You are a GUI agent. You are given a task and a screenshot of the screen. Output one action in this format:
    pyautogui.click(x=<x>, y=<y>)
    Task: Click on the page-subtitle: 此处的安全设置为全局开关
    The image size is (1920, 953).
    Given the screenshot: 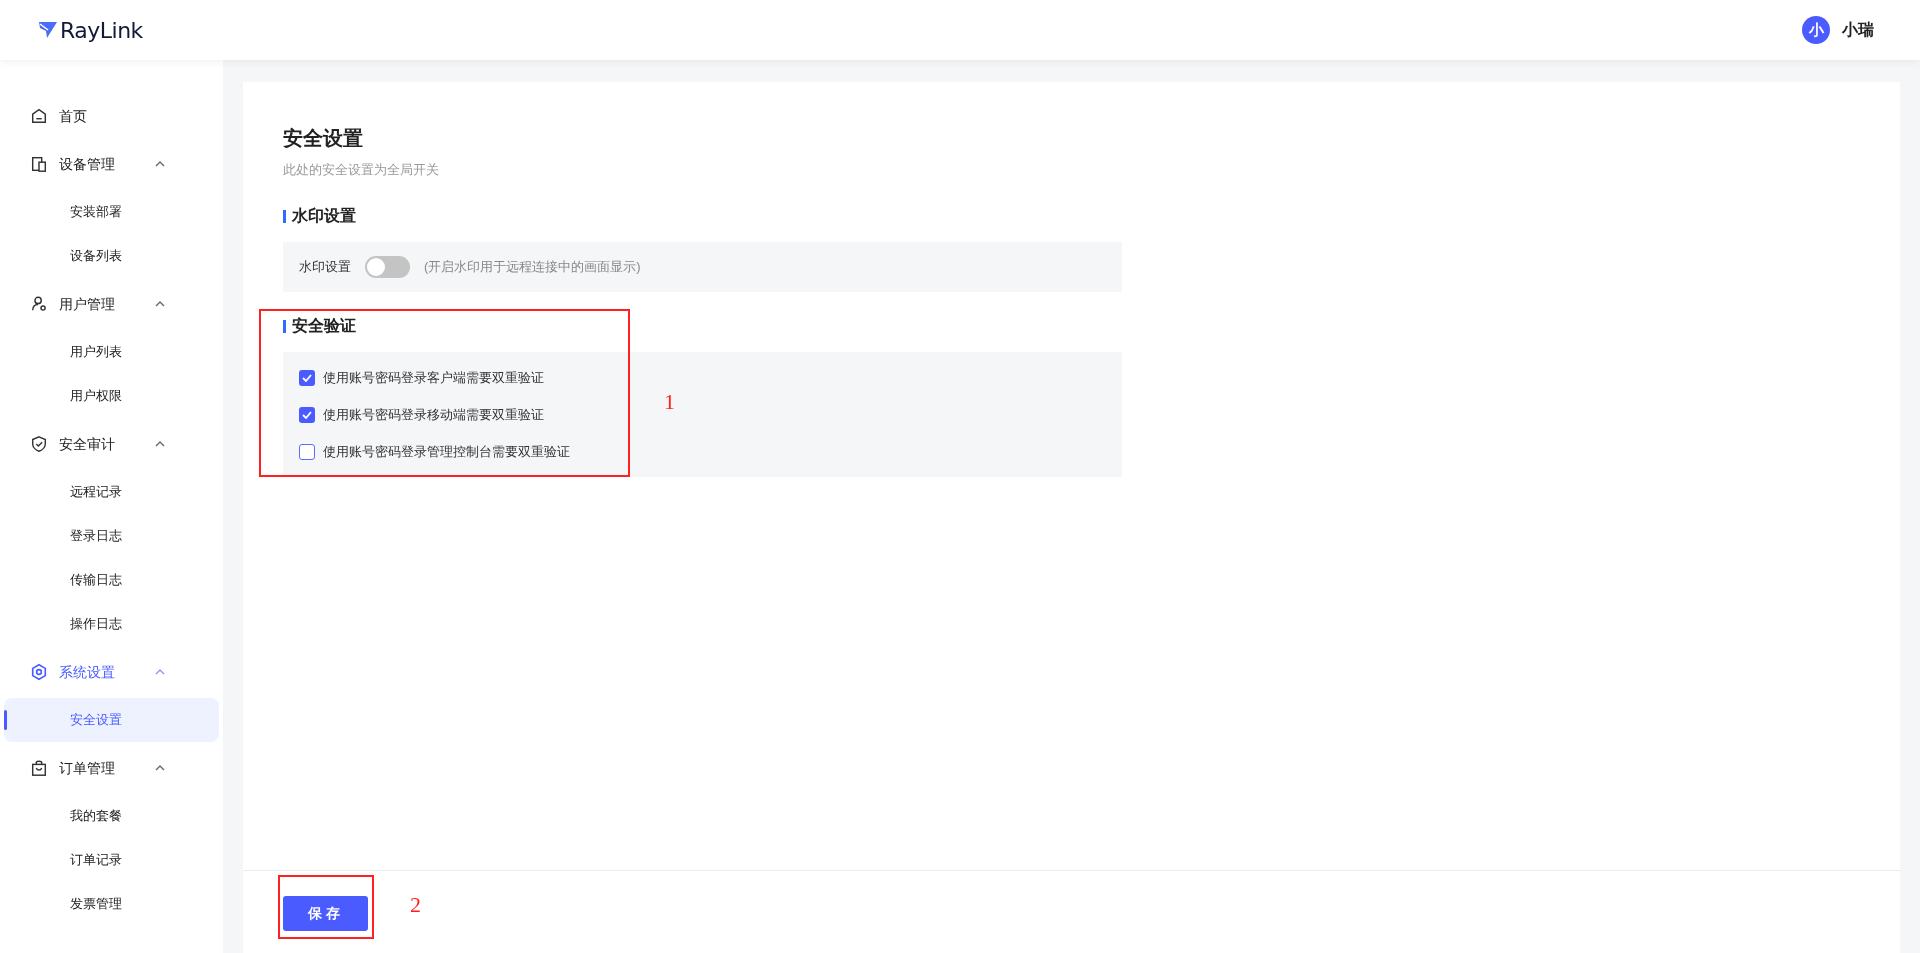 What is the action you would take?
    pyautogui.click(x=361, y=170)
    